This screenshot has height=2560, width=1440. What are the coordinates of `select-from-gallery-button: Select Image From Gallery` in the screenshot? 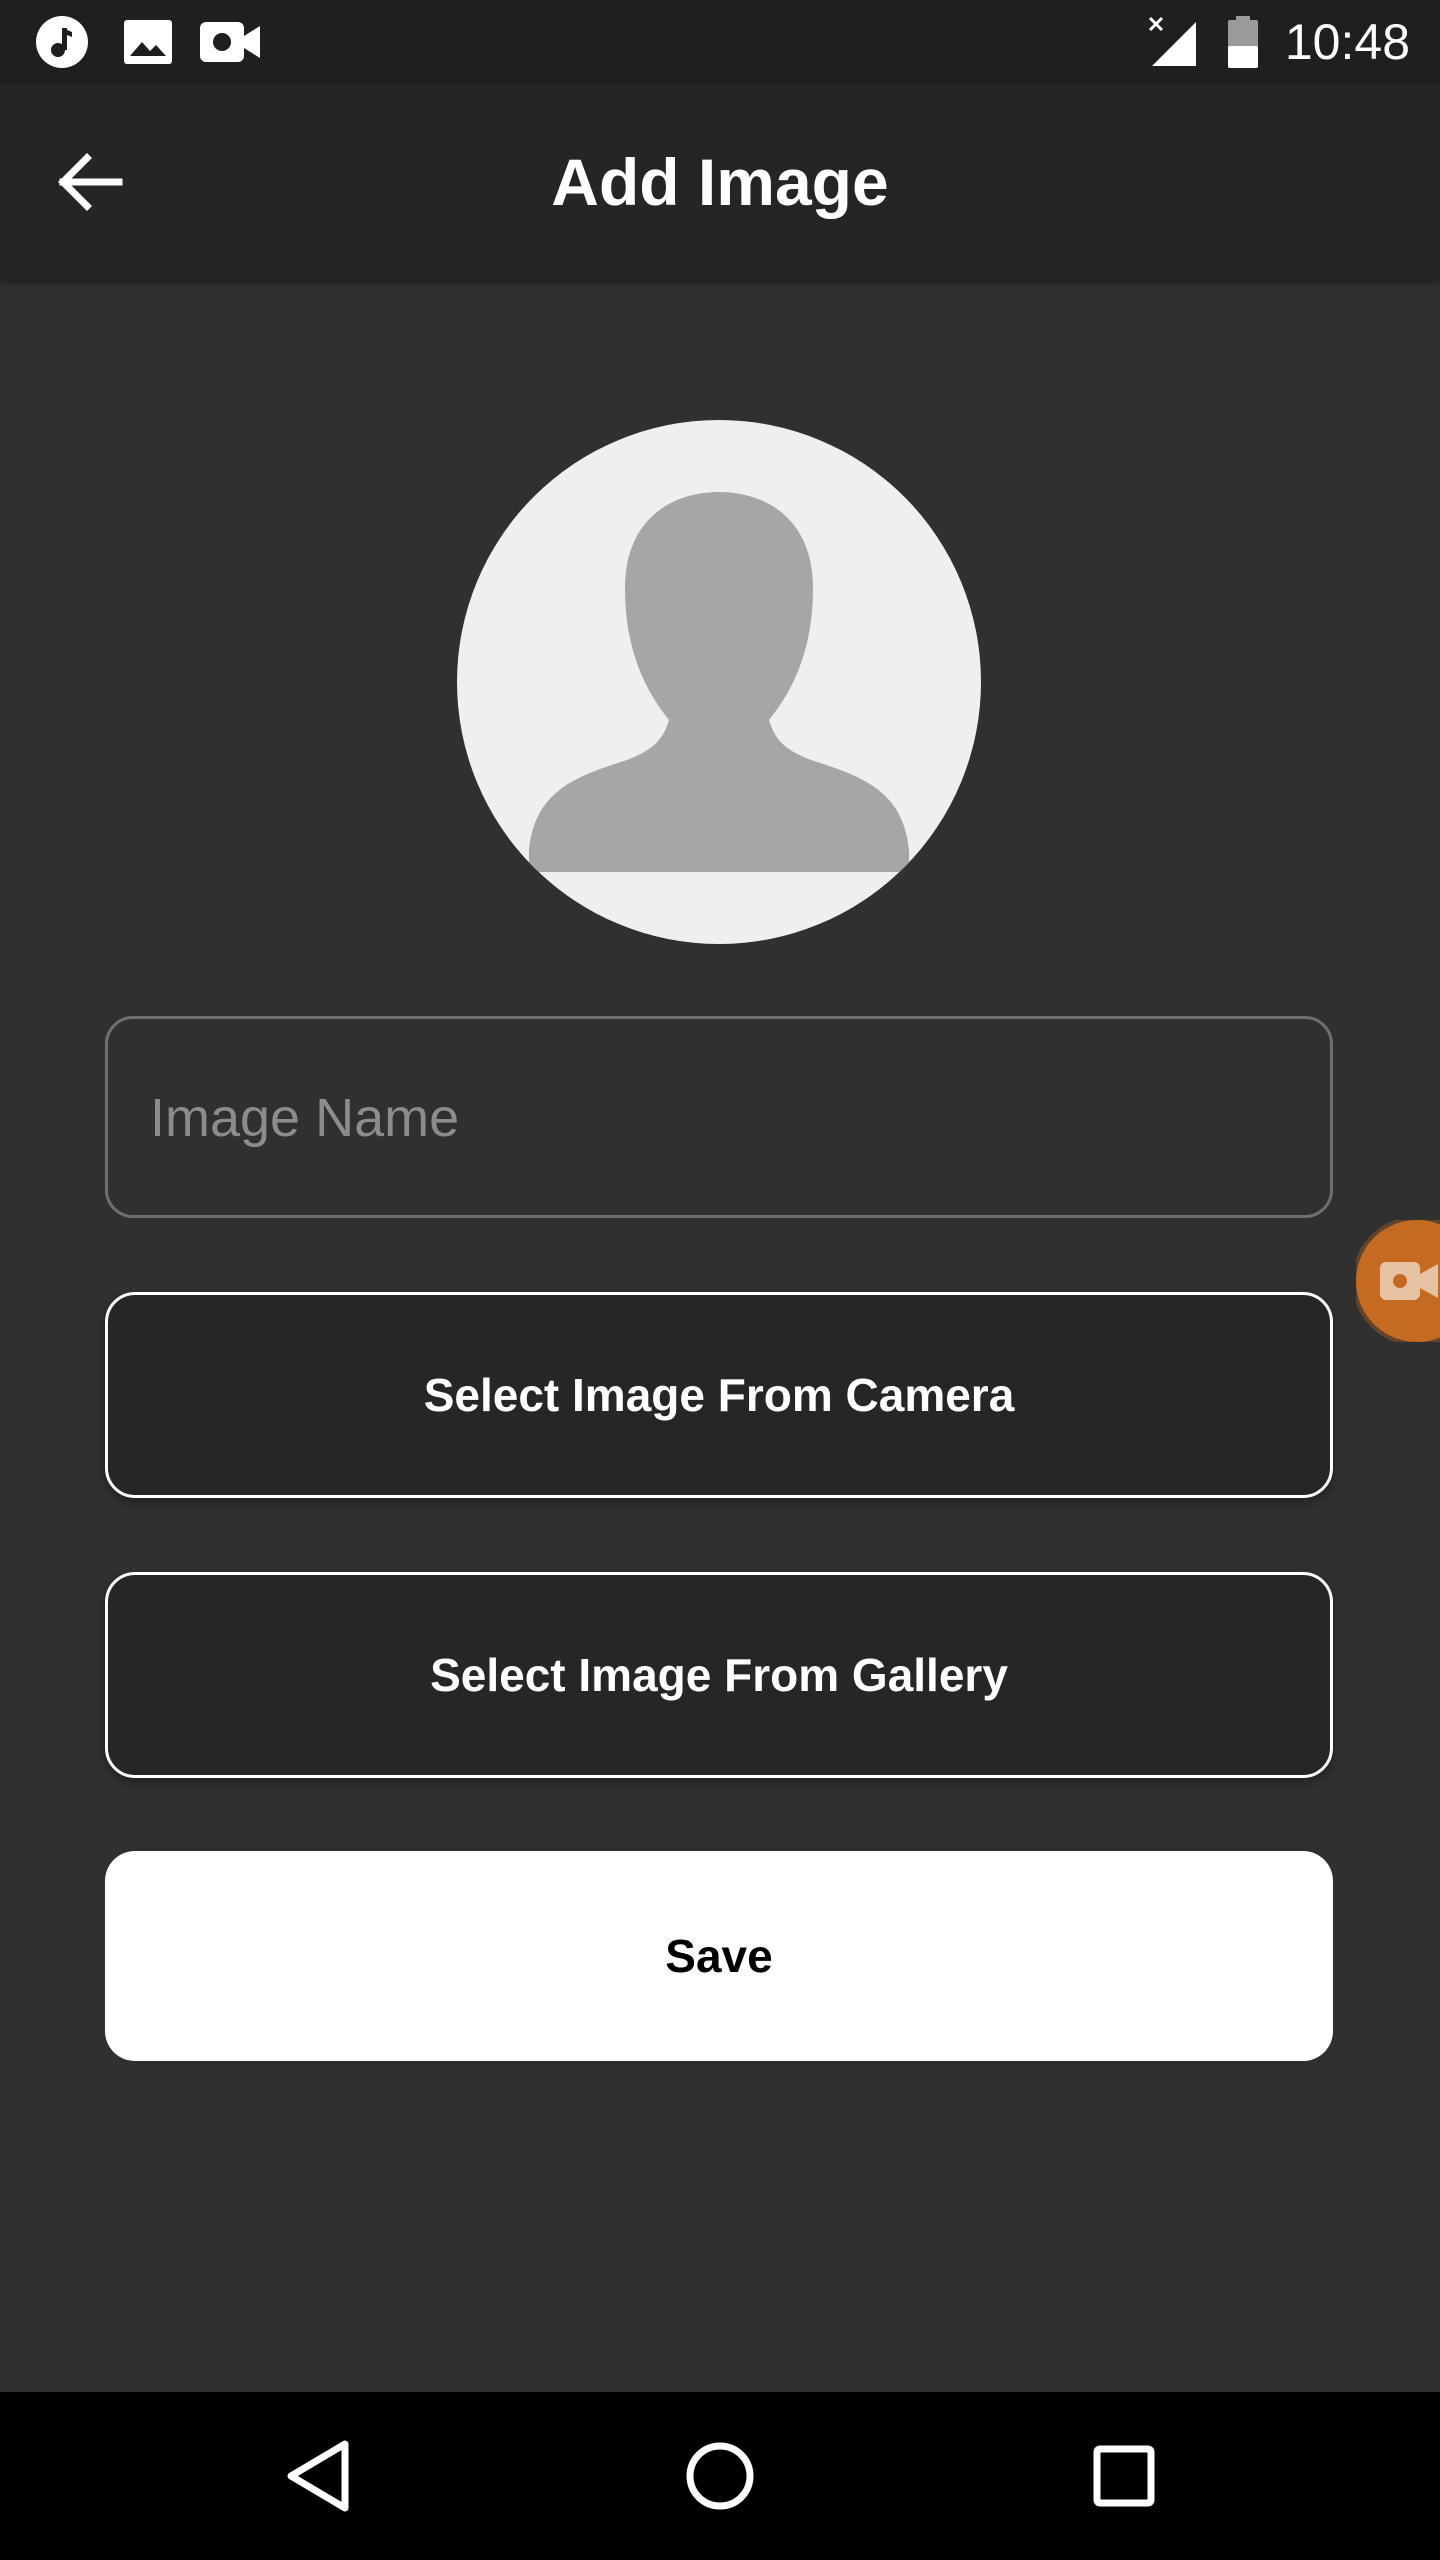 It's located at (719, 1675).